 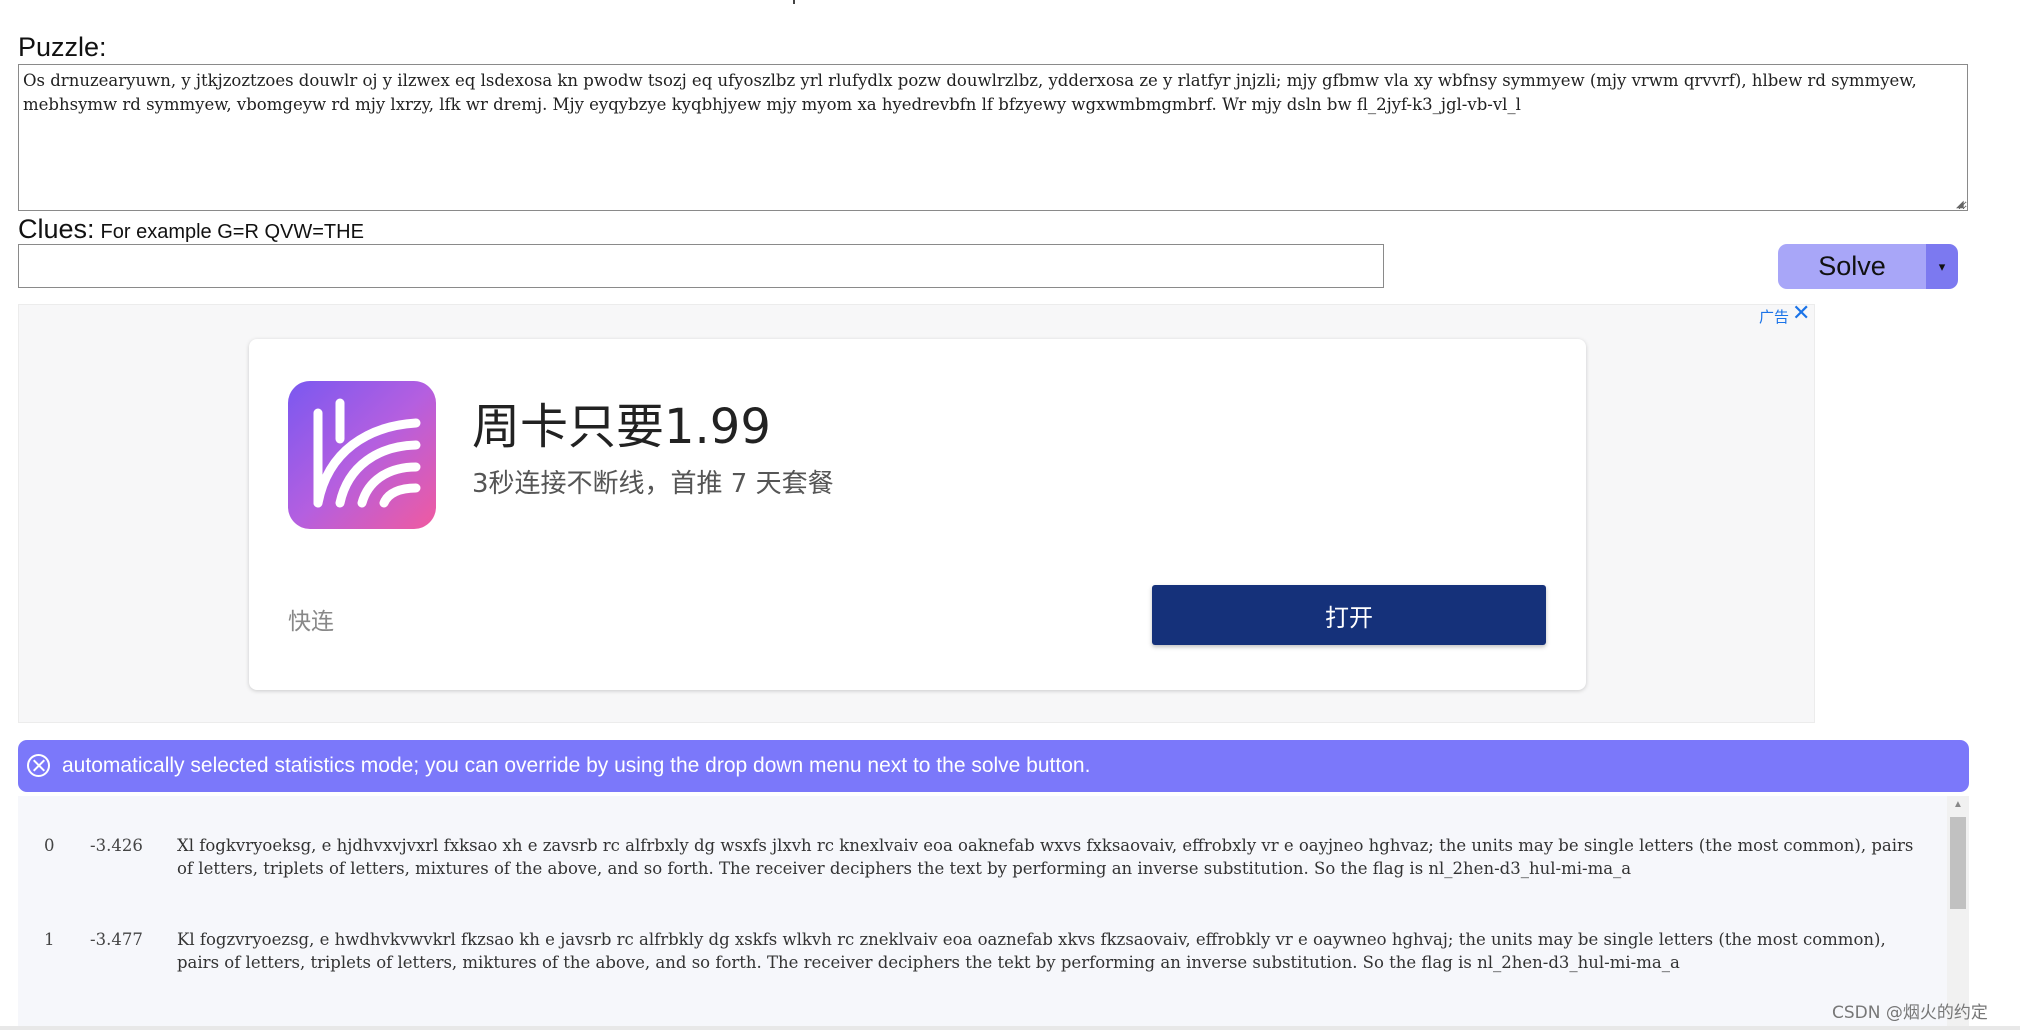 I want to click on solve-button: Solve, so click(x=1852, y=266).